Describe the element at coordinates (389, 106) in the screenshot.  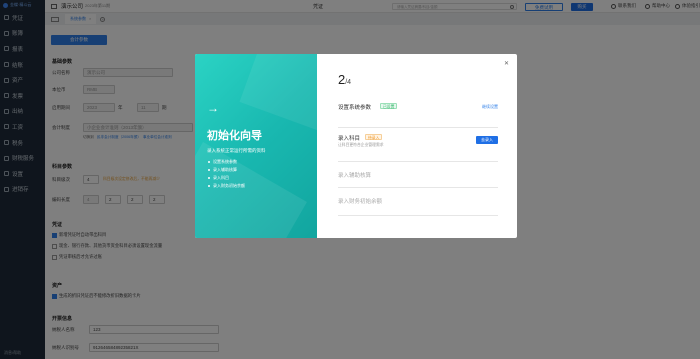
I see `status-badge: 已设置` at that location.